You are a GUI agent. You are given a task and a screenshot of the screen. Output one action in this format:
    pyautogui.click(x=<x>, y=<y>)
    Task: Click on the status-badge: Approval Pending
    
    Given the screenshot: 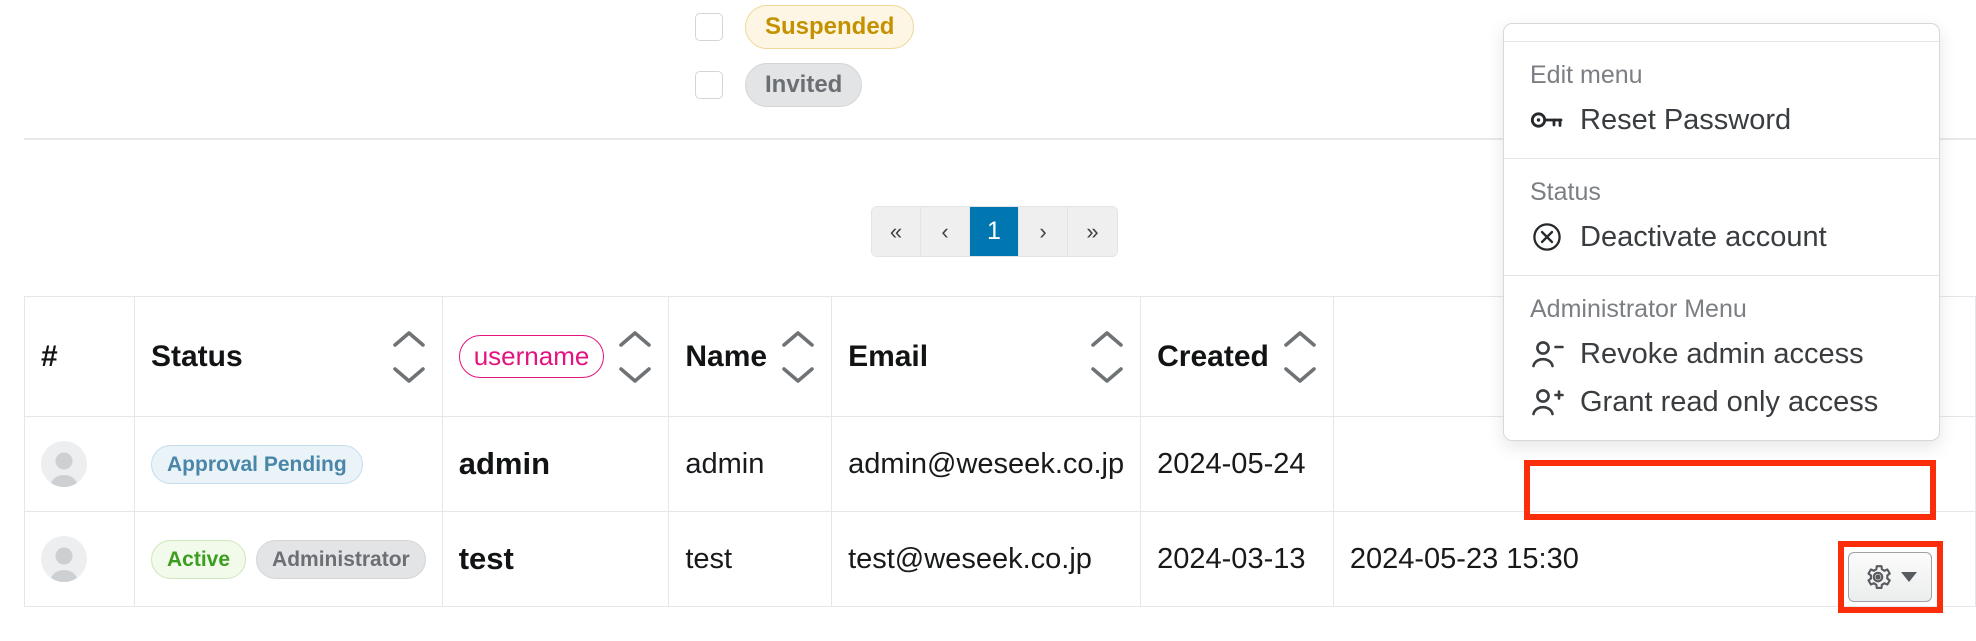 What is the action you would take?
    pyautogui.click(x=257, y=464)
    